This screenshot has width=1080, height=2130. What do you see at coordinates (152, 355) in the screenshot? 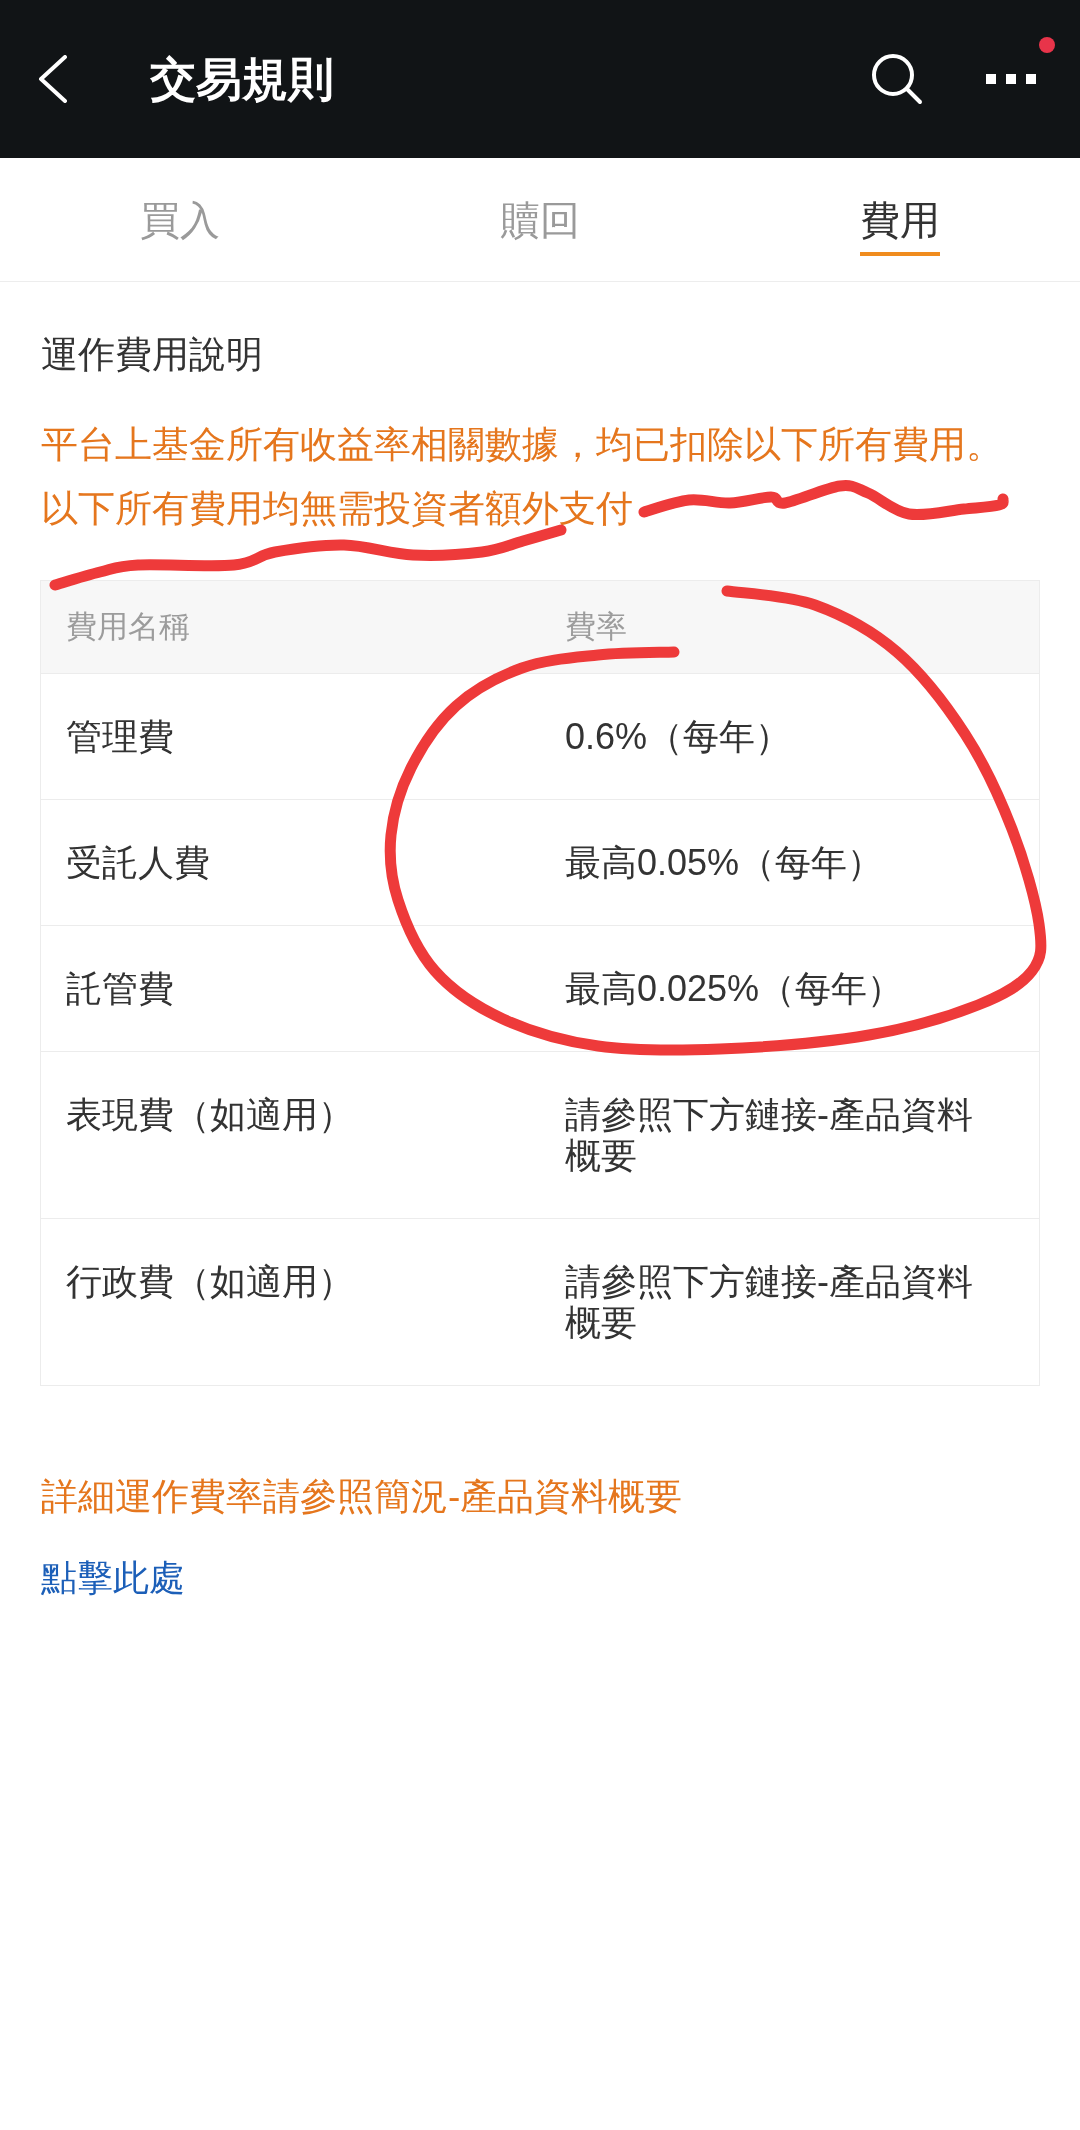
I see `section-title: 運作費用說明` at bounding box center [152, 355].